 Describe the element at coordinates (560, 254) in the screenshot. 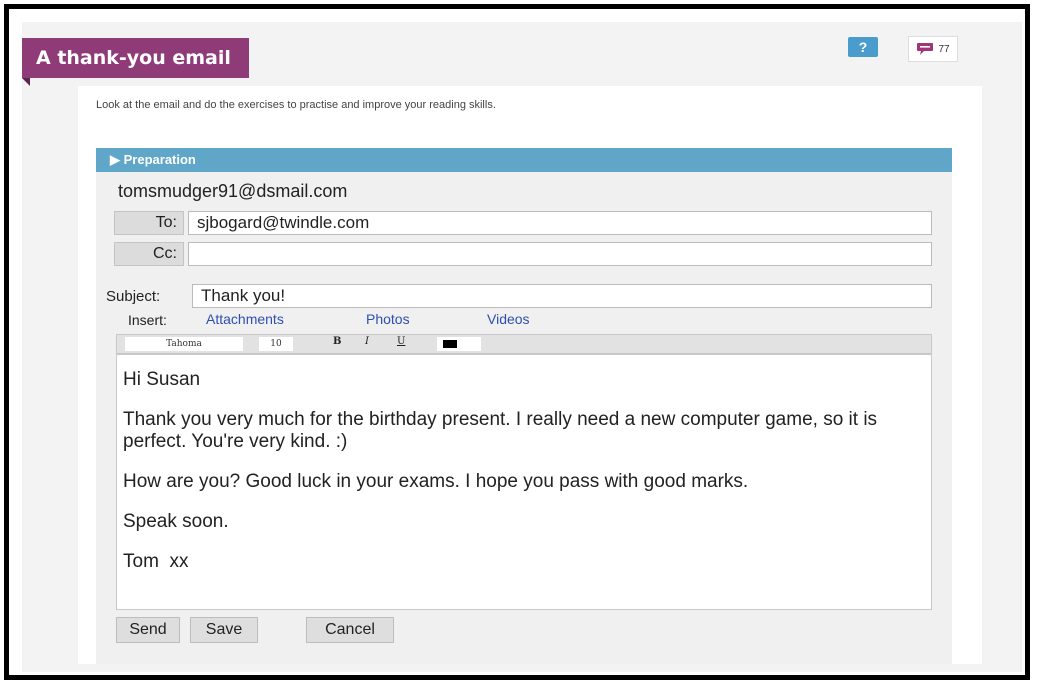

I see `cc-field` at that location.